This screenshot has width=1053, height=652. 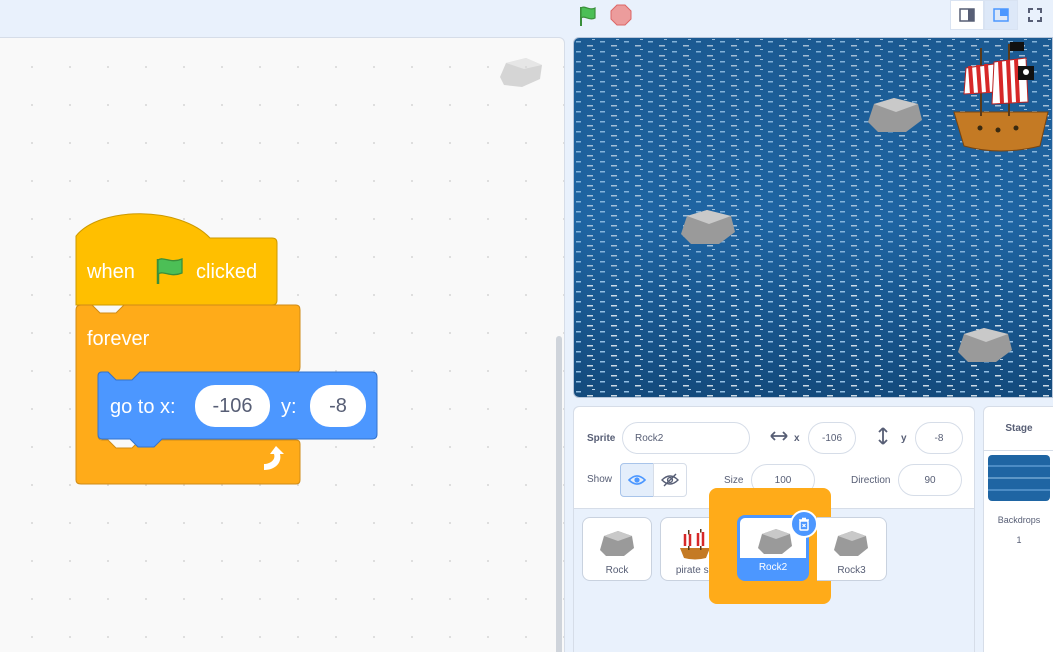 What do you see at coordinates (289, 407) in the screenshot?
I see `go-to-y-label: y:` at bounding box center [289, 407].